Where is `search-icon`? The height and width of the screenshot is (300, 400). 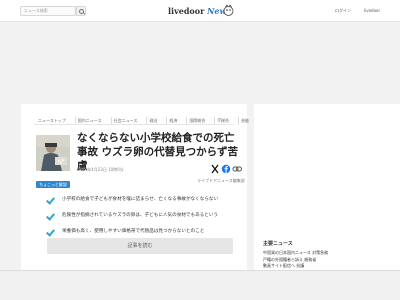 search-icon is located at coordinates (81, 11).